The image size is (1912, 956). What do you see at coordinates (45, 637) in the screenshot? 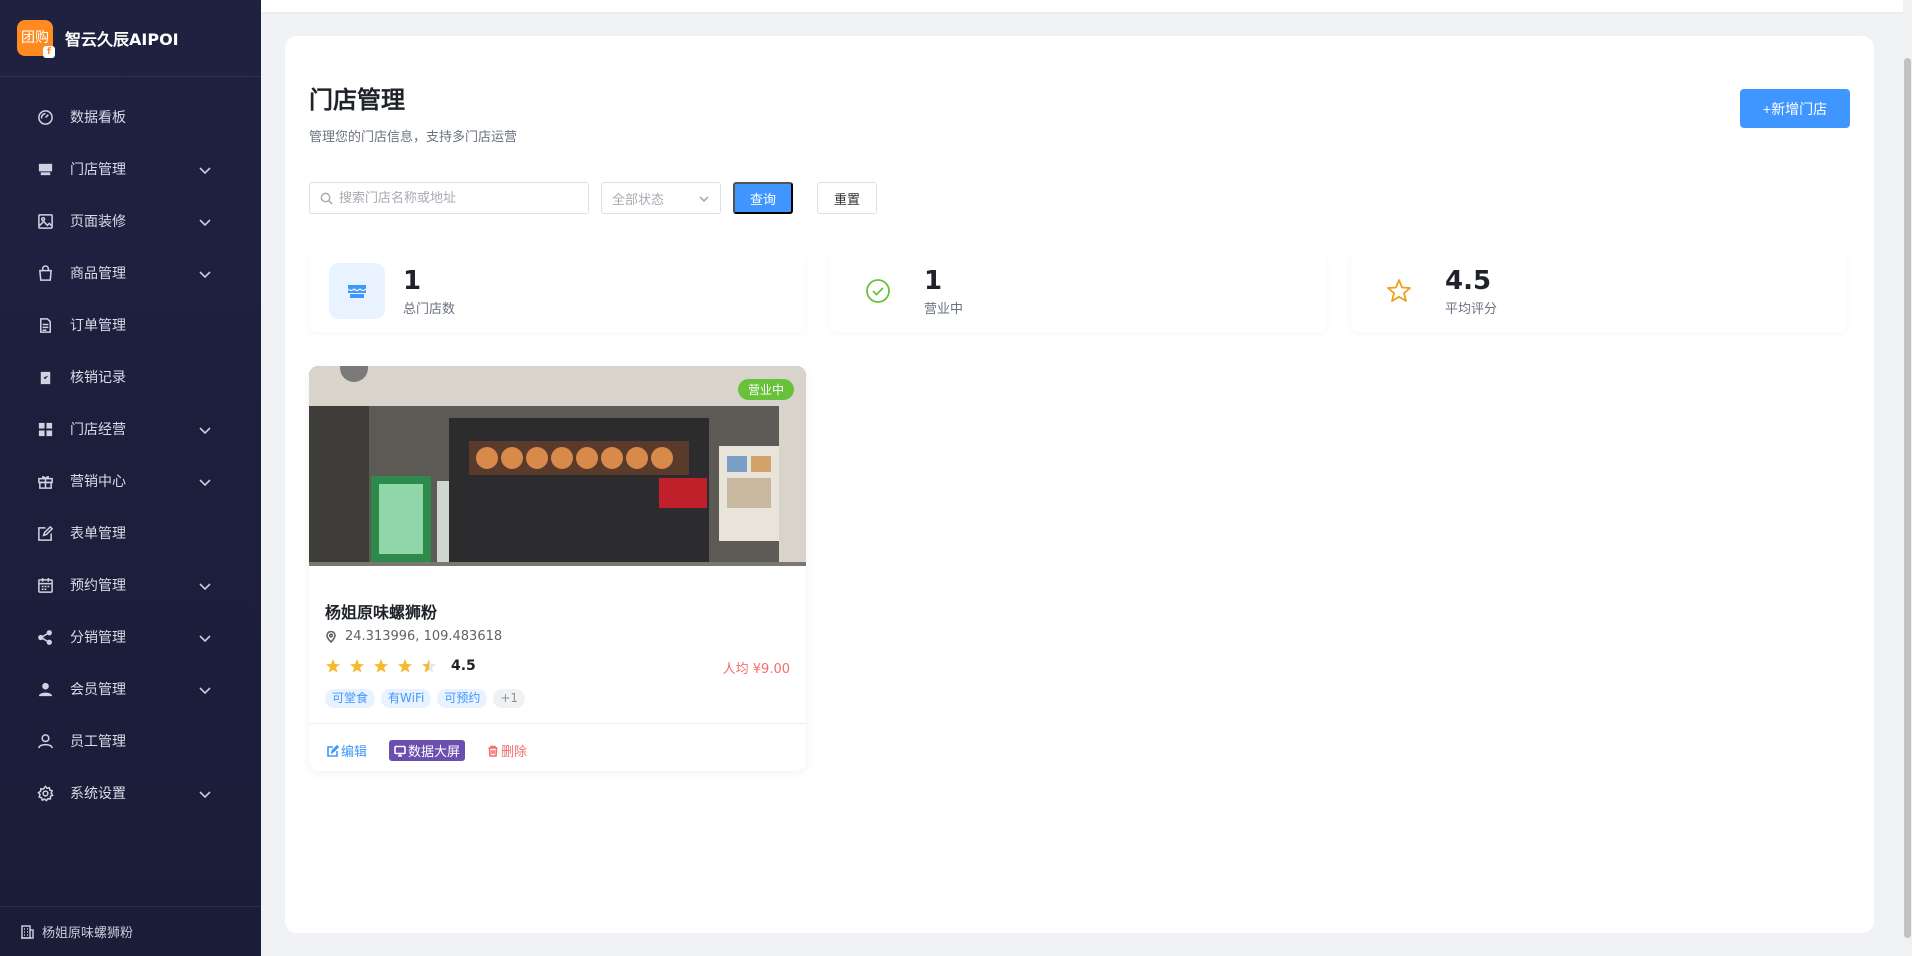
I see `share-icon` at bounding box center [45, 637].